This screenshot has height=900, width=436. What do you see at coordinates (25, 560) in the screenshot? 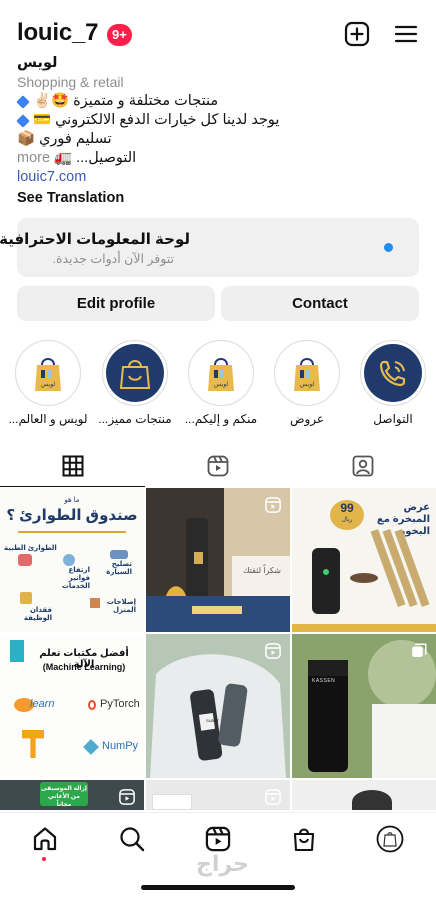
I see `medical-icon` at bounding box center [25, 560].